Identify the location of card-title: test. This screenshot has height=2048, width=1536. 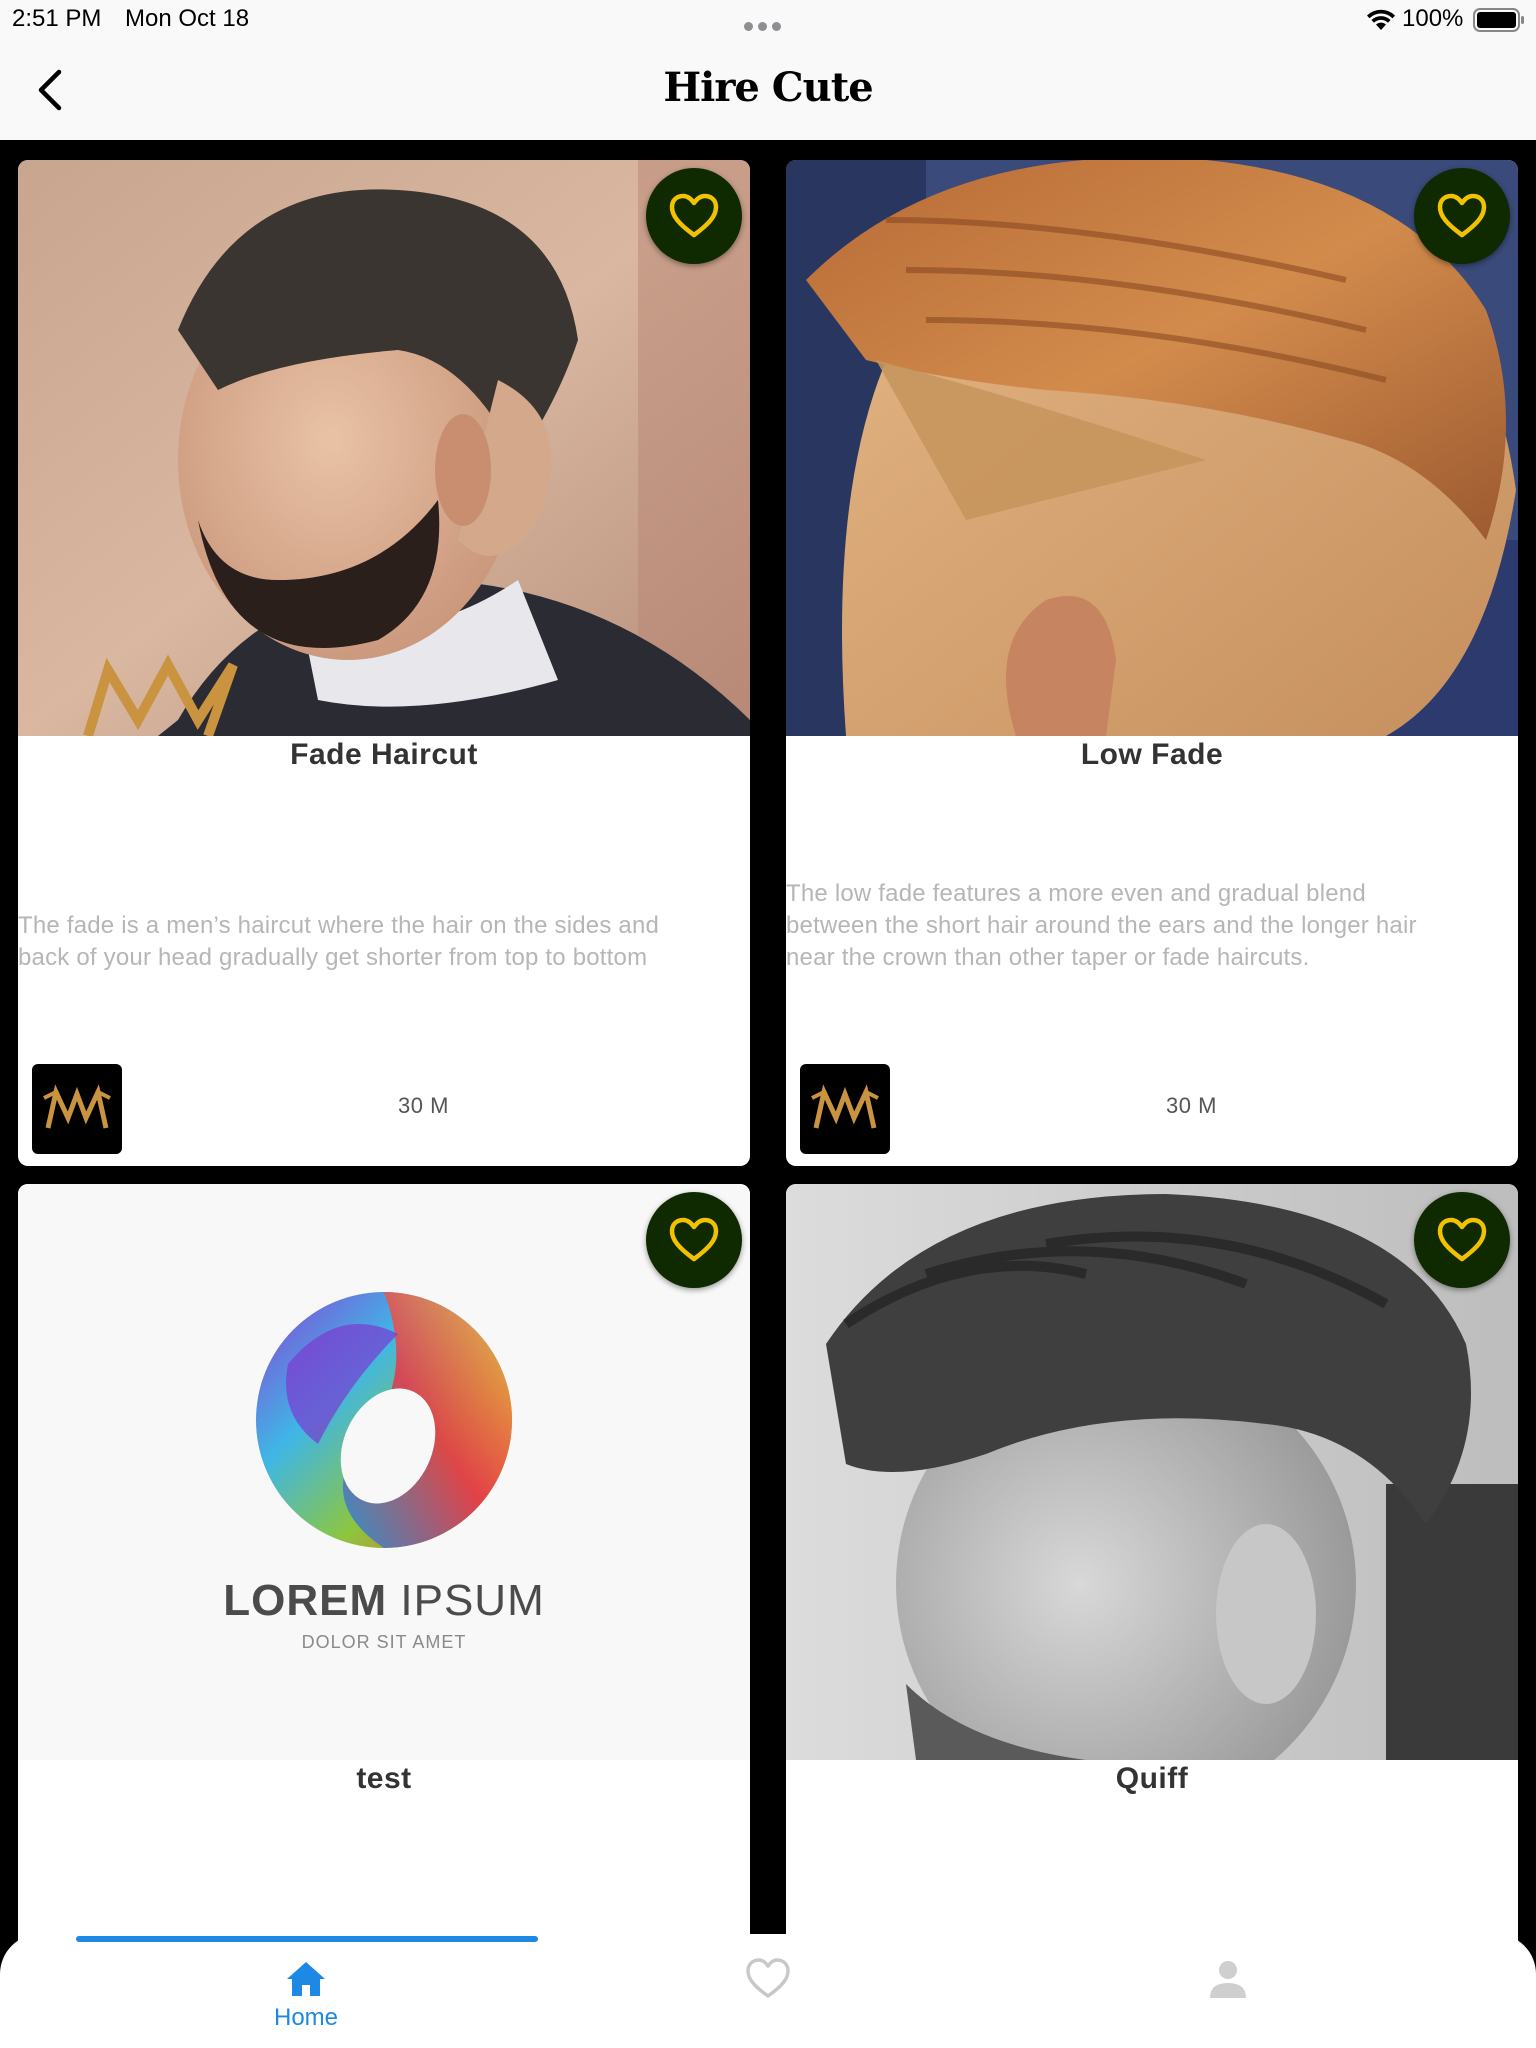
(384, 1778).